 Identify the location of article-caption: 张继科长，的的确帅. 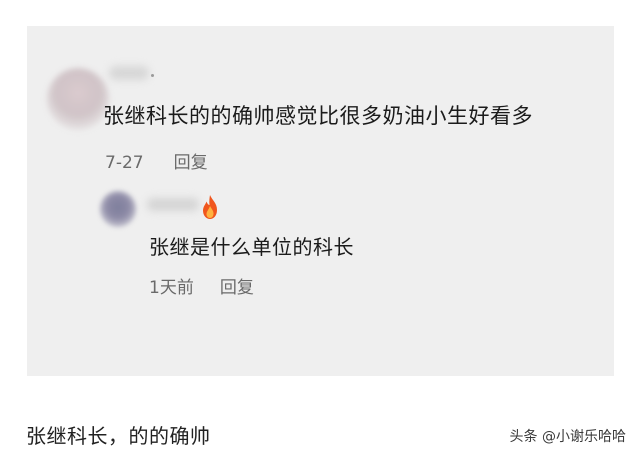
(118, 436).